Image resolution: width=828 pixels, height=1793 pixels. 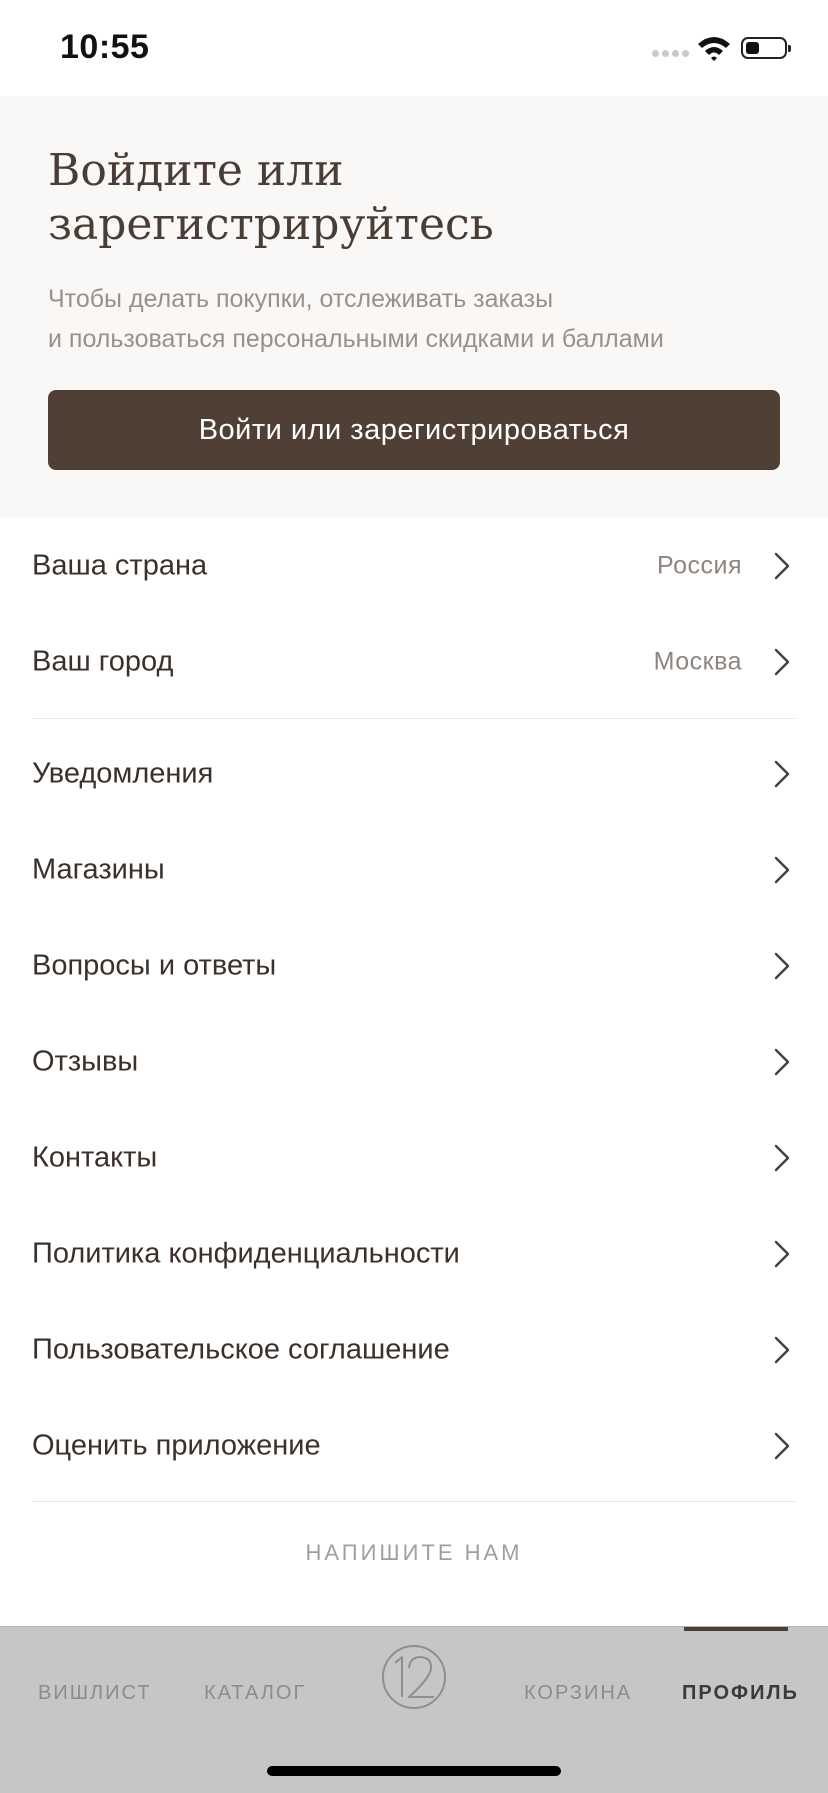 What do you see at coordinates (736, 1629) in the screenshot?
I see `active-tab-indicator` at bounding box center [736, 1629].